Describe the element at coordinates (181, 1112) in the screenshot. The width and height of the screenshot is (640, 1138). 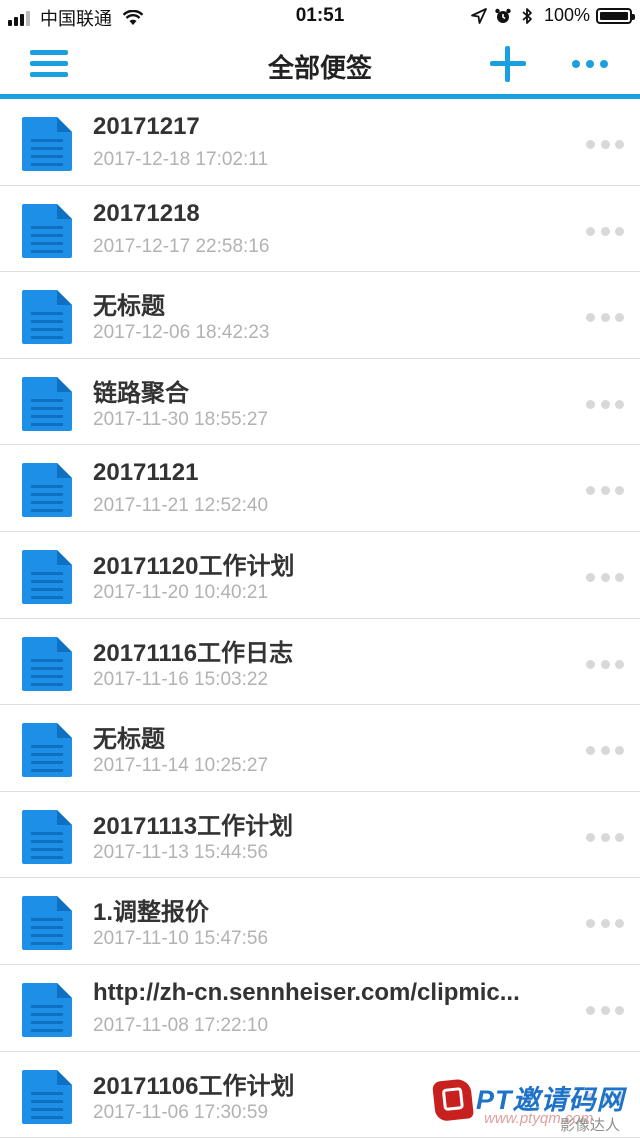
I see `note-date: 2017-11-06 17:30:59` at that location.